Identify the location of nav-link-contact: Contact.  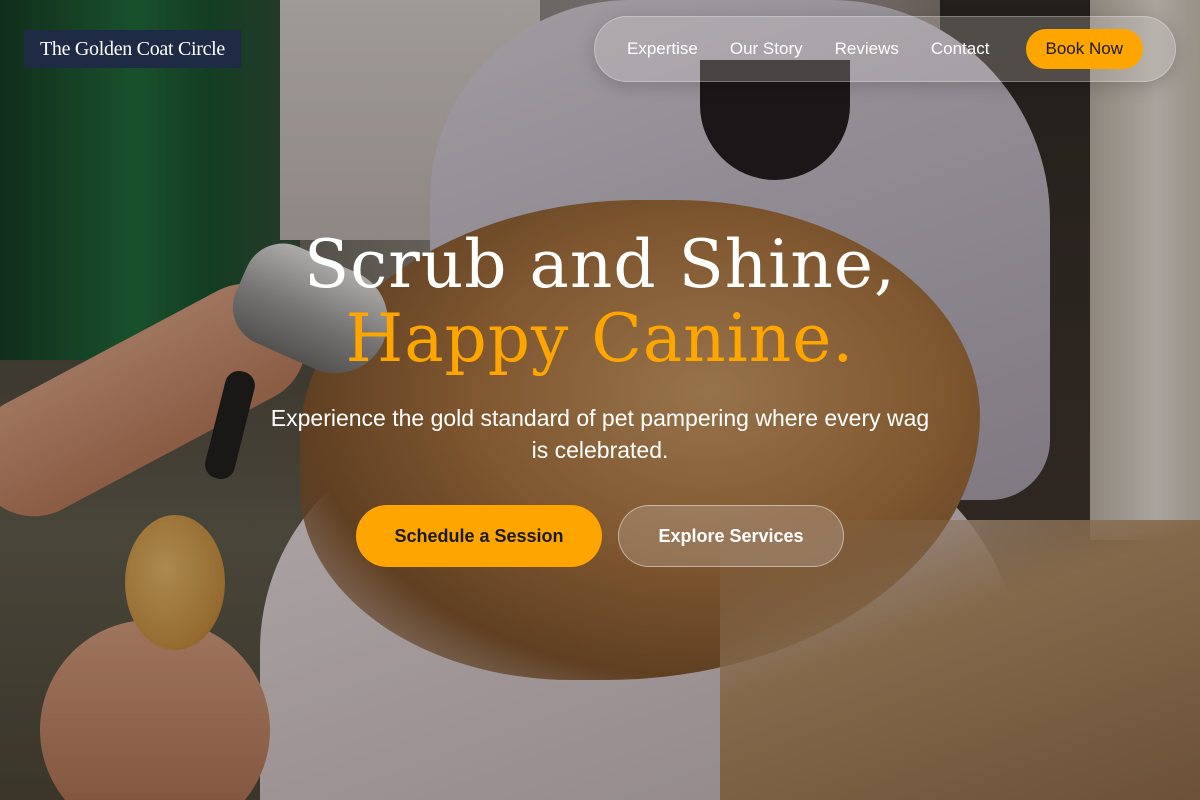
(960, 49).